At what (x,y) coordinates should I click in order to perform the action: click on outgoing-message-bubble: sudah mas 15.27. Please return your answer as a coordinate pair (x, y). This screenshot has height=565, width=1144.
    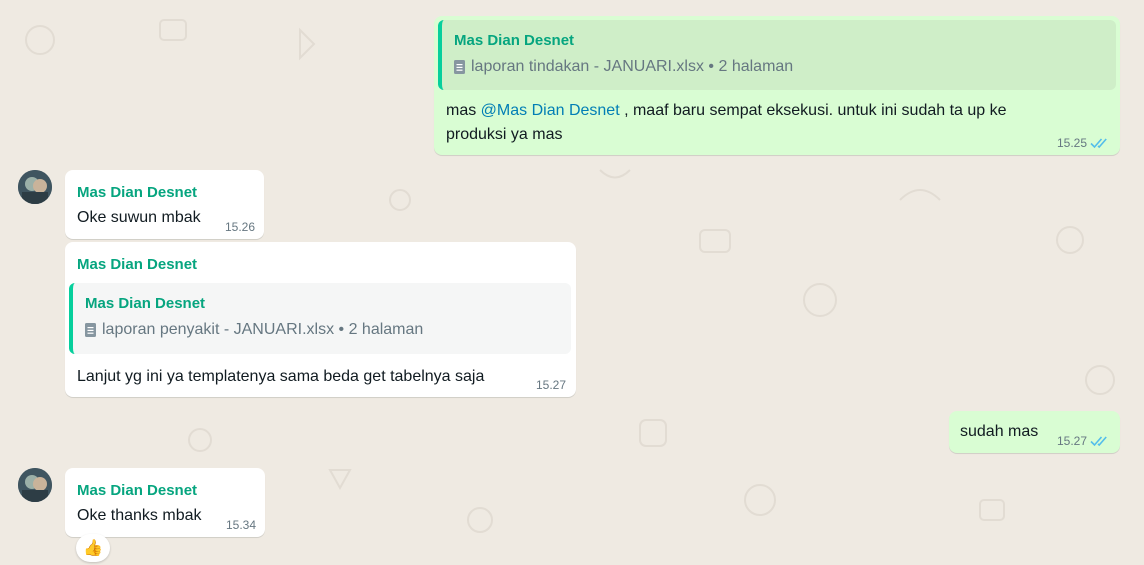
    Looking at the image, I should click on (1034, 432).